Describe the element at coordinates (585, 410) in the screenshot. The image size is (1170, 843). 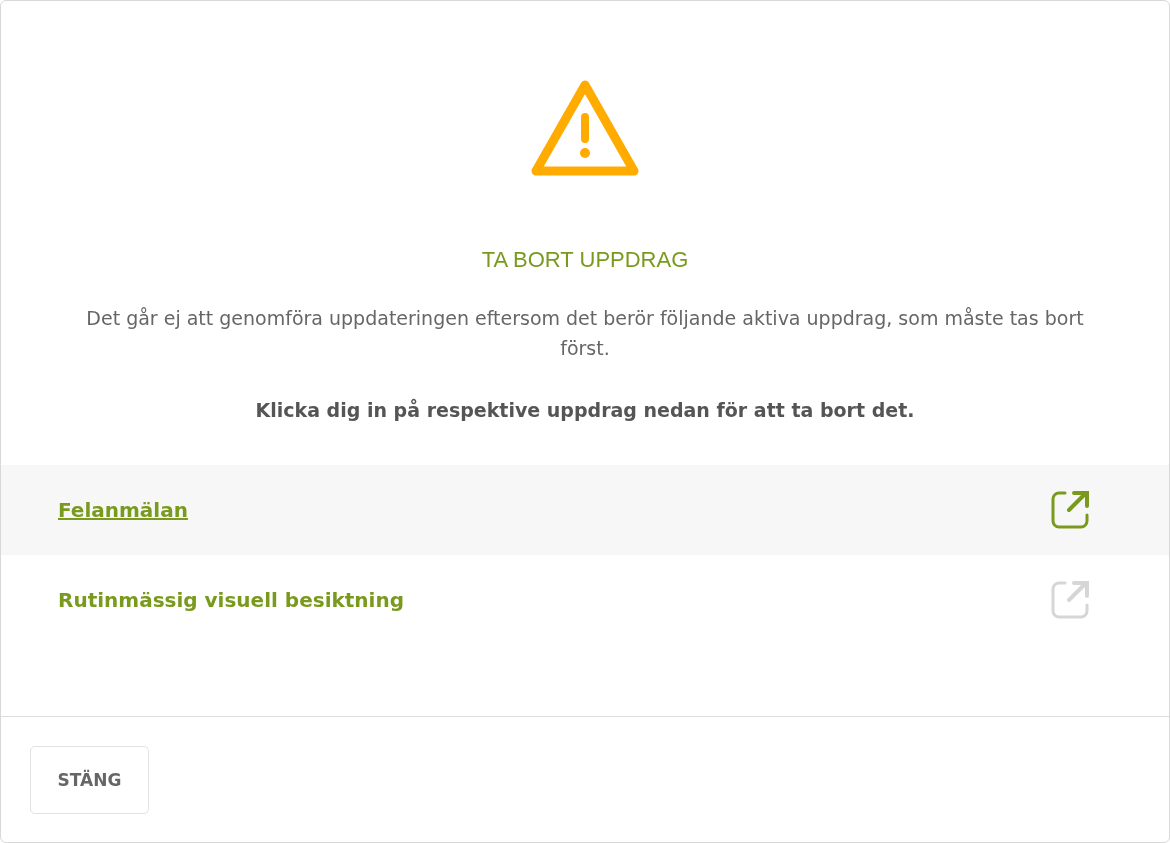
I see `instruction-text: Klicka dig in på respektive uppdrag nedan för att ta bort det.` at that location.